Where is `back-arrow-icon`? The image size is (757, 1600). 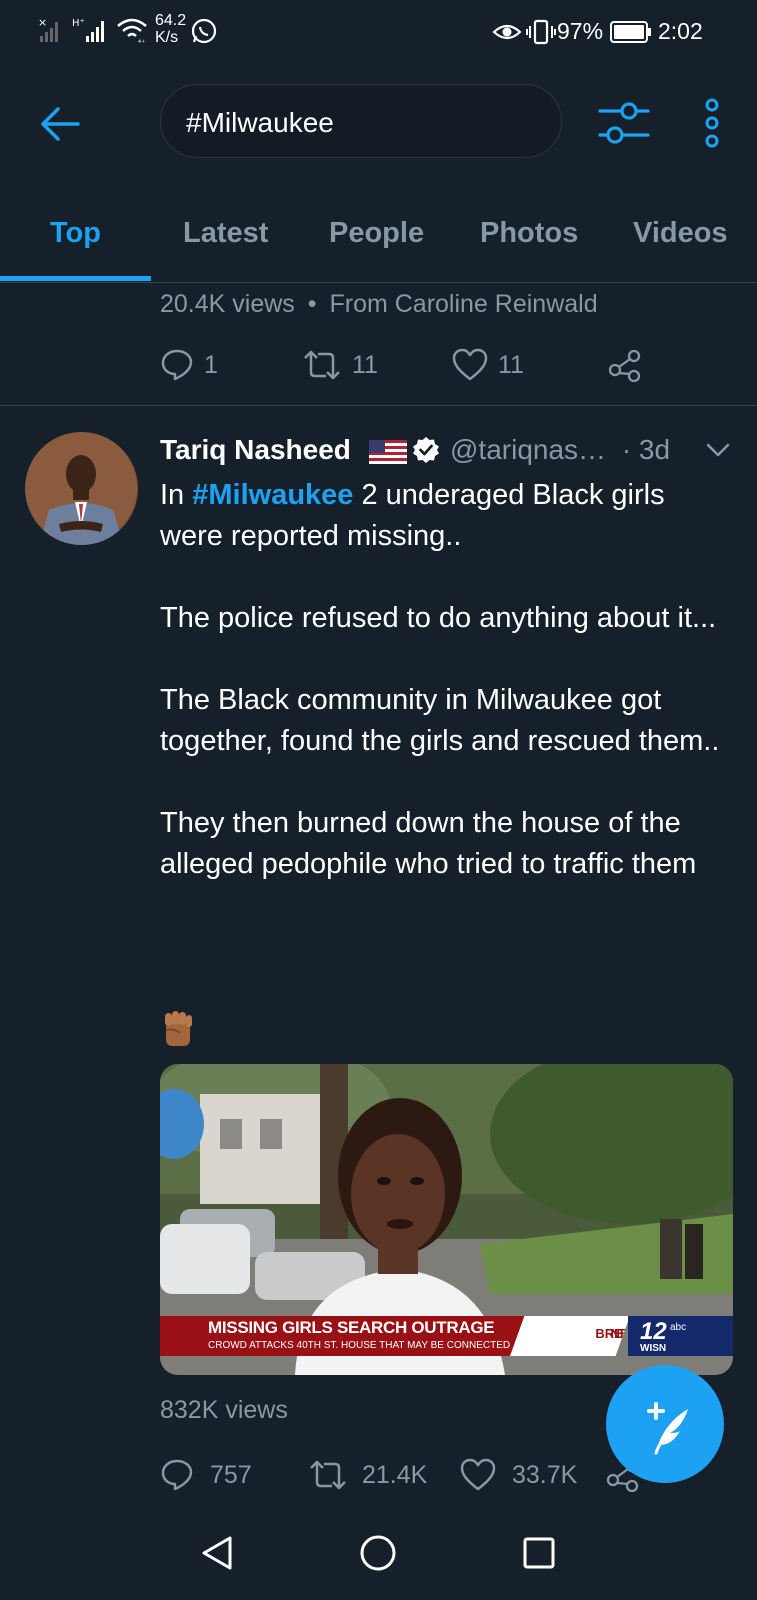 back-arrow-icon is located at coordinates (61, 124).